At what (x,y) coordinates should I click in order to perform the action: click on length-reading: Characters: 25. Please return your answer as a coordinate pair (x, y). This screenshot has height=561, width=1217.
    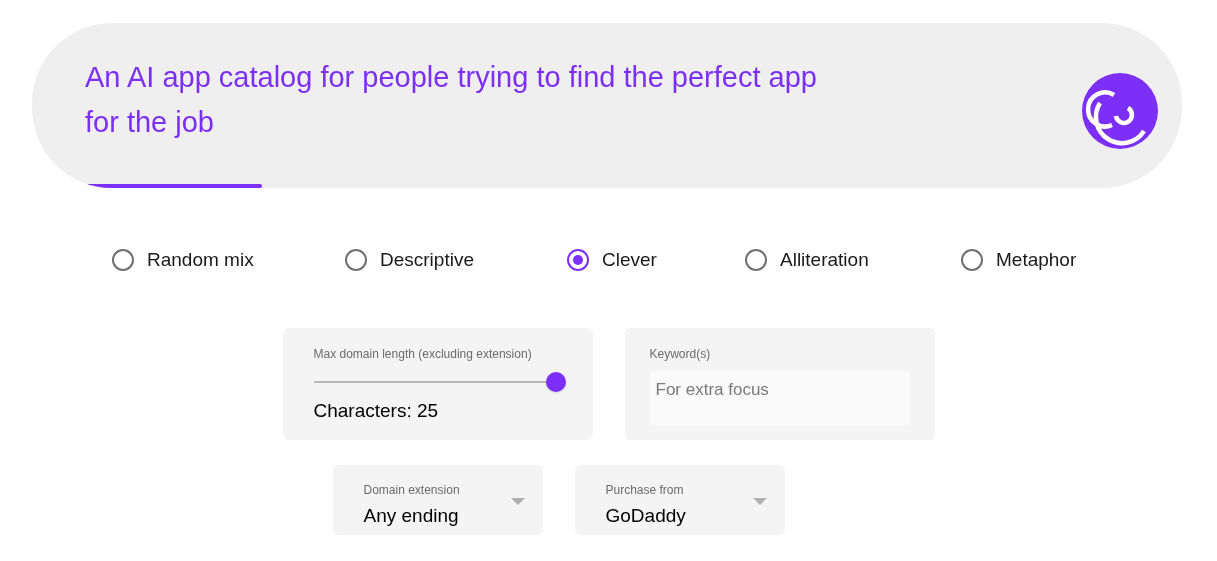
    Looking at the image, I should click on (376, 411).